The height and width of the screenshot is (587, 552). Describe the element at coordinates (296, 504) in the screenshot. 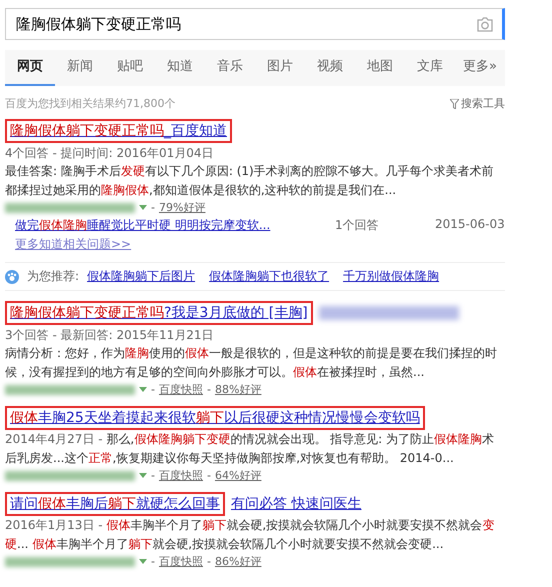

I see `result-title-link: 有问必答 快速问医生` at that location.